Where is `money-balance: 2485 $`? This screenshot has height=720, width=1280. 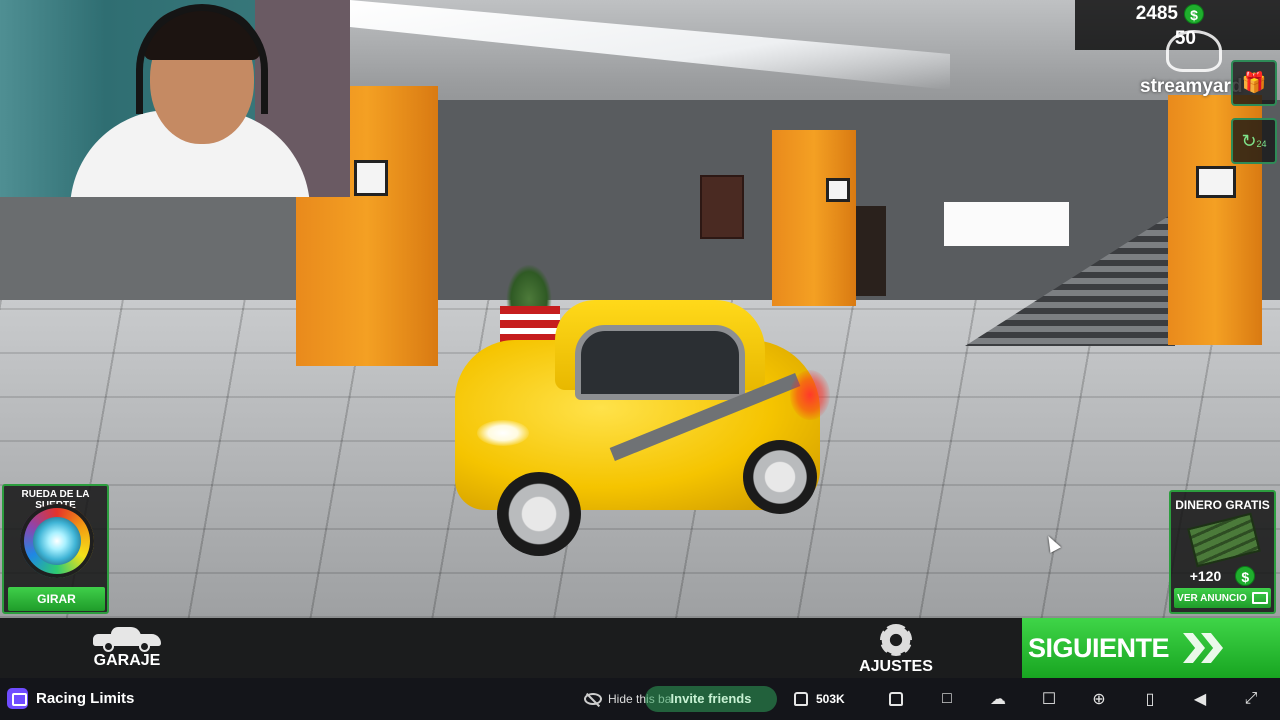
money-balance: 2485 $ is located at coordinates (1170, 14).